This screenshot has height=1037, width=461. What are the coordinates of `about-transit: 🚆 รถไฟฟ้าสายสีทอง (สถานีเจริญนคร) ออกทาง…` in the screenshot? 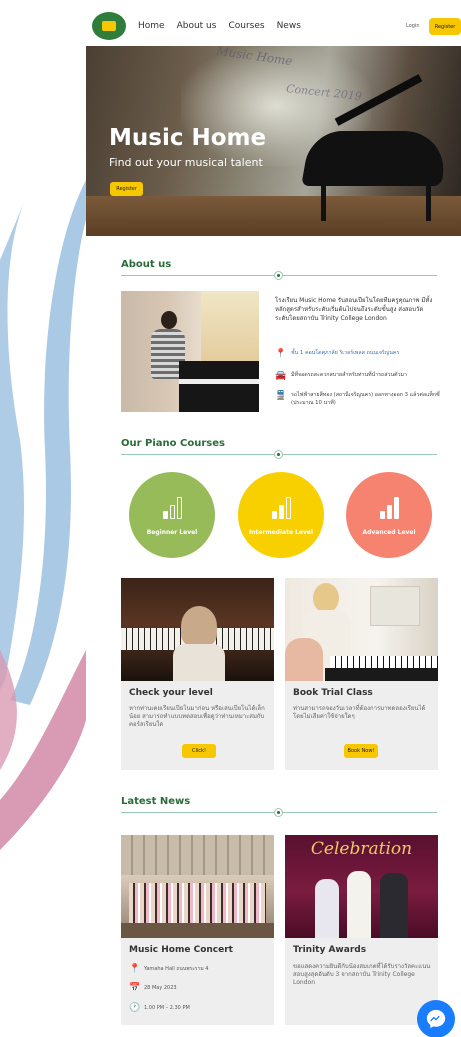 It's located at (360, 399).